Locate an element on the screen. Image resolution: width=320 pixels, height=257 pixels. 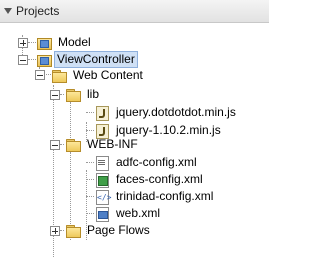
tree-item-label: jquery.dotdotdot.min.js is located at coordinates (176, 112).